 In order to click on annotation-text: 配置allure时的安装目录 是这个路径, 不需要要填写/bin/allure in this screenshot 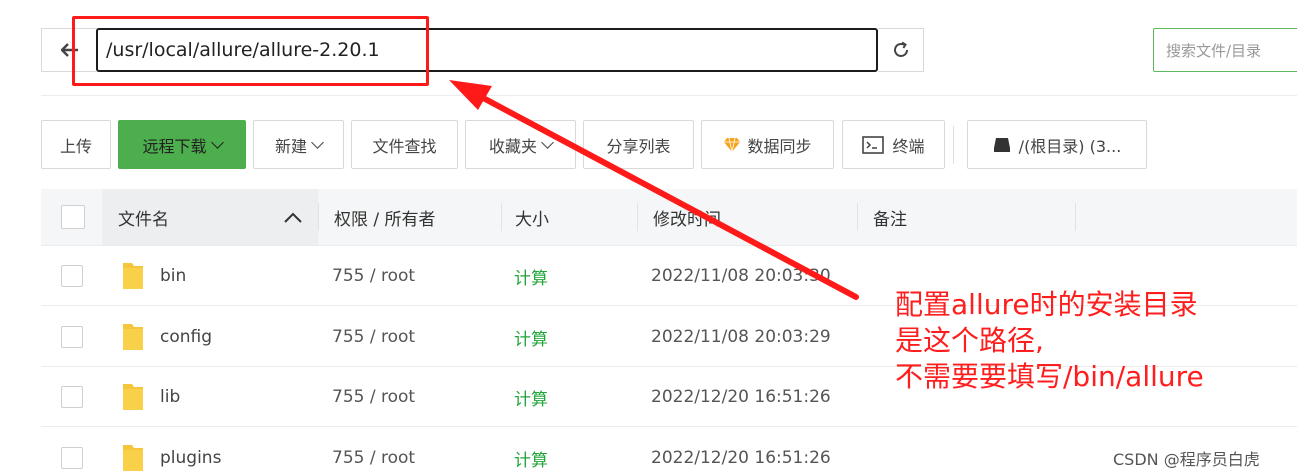, I will do `click(1049, 341)`.